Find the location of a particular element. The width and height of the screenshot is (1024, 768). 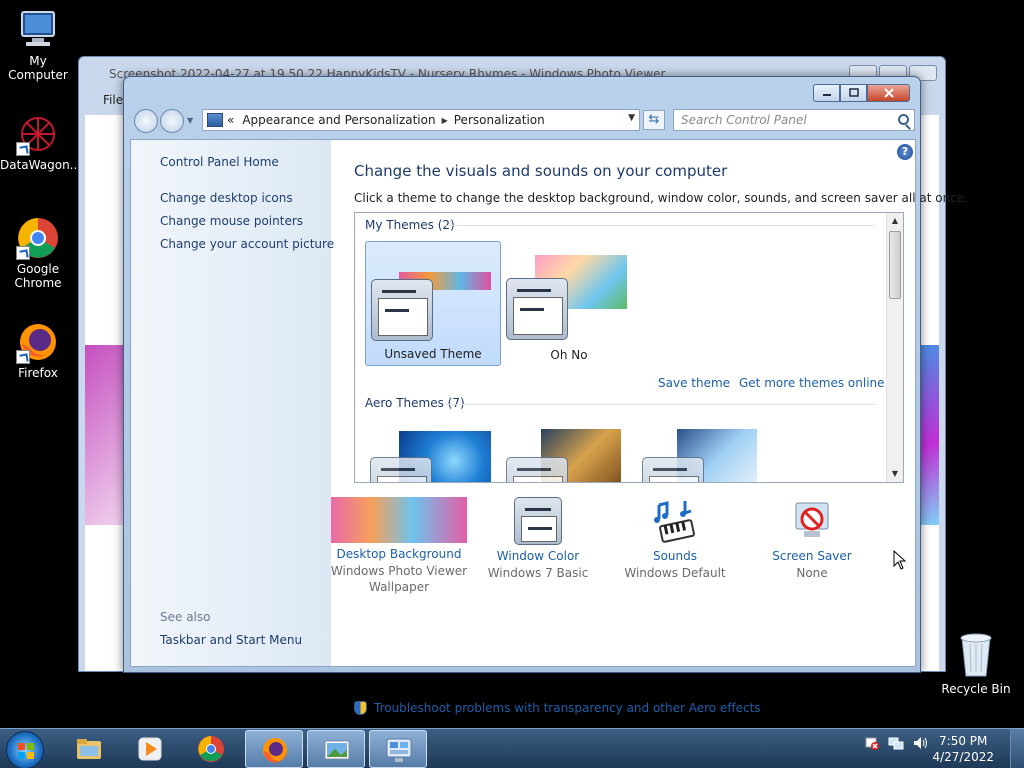

change-mouse-pointers-link: Change mouse pointers is located at coordinates (231, 221).